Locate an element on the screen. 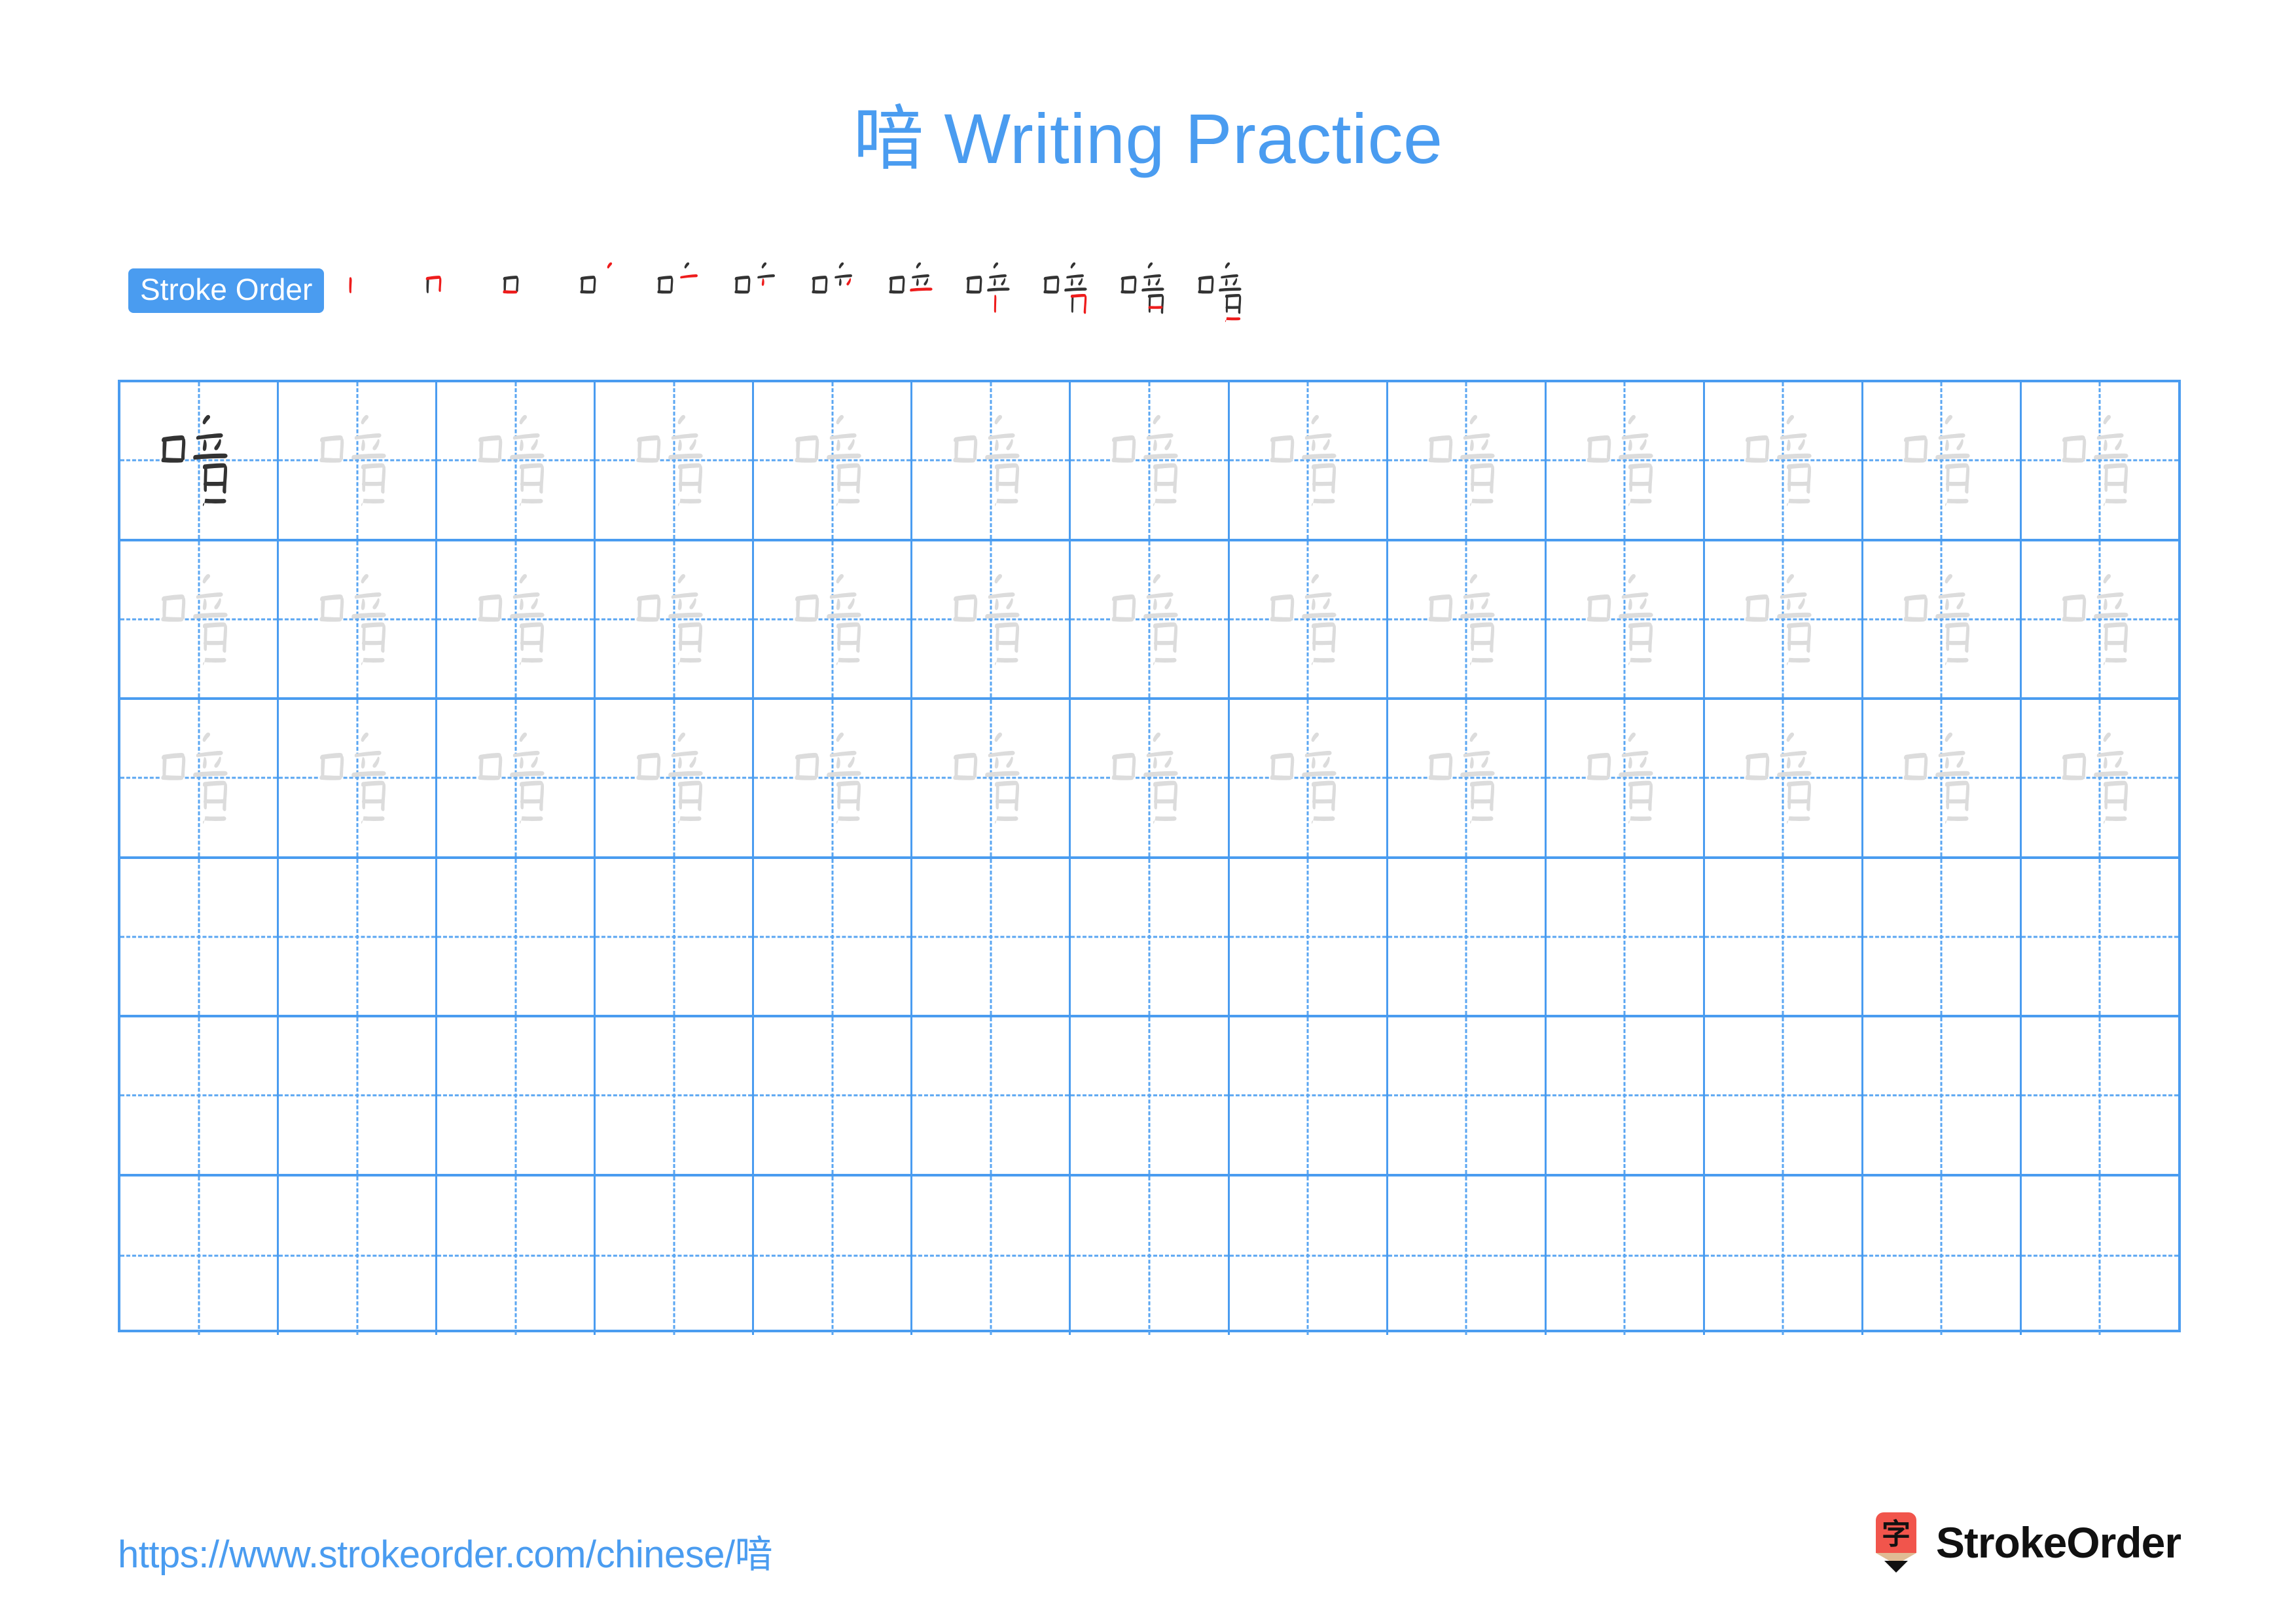 The width and height of the screenshot is (2296, 1623). grid-row is located at coordinates (1149, 1096).